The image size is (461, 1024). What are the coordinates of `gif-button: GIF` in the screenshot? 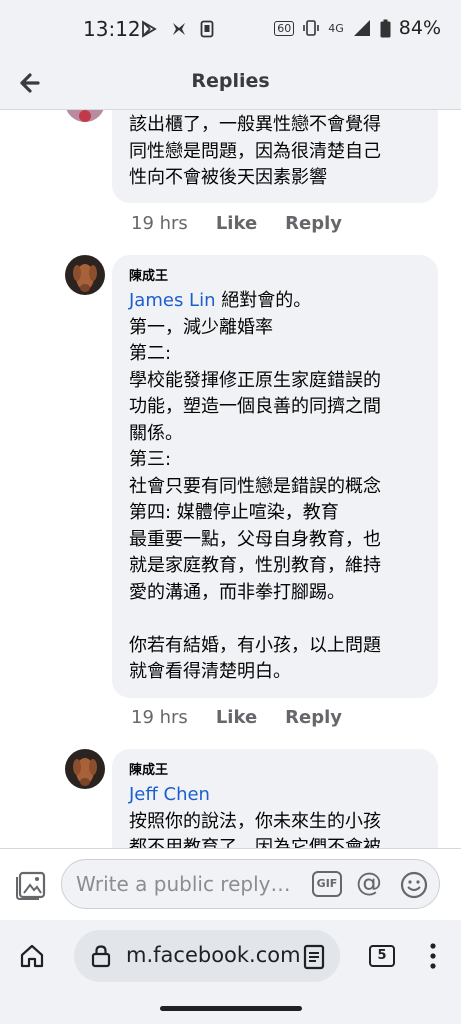 It's located at (327, 884).